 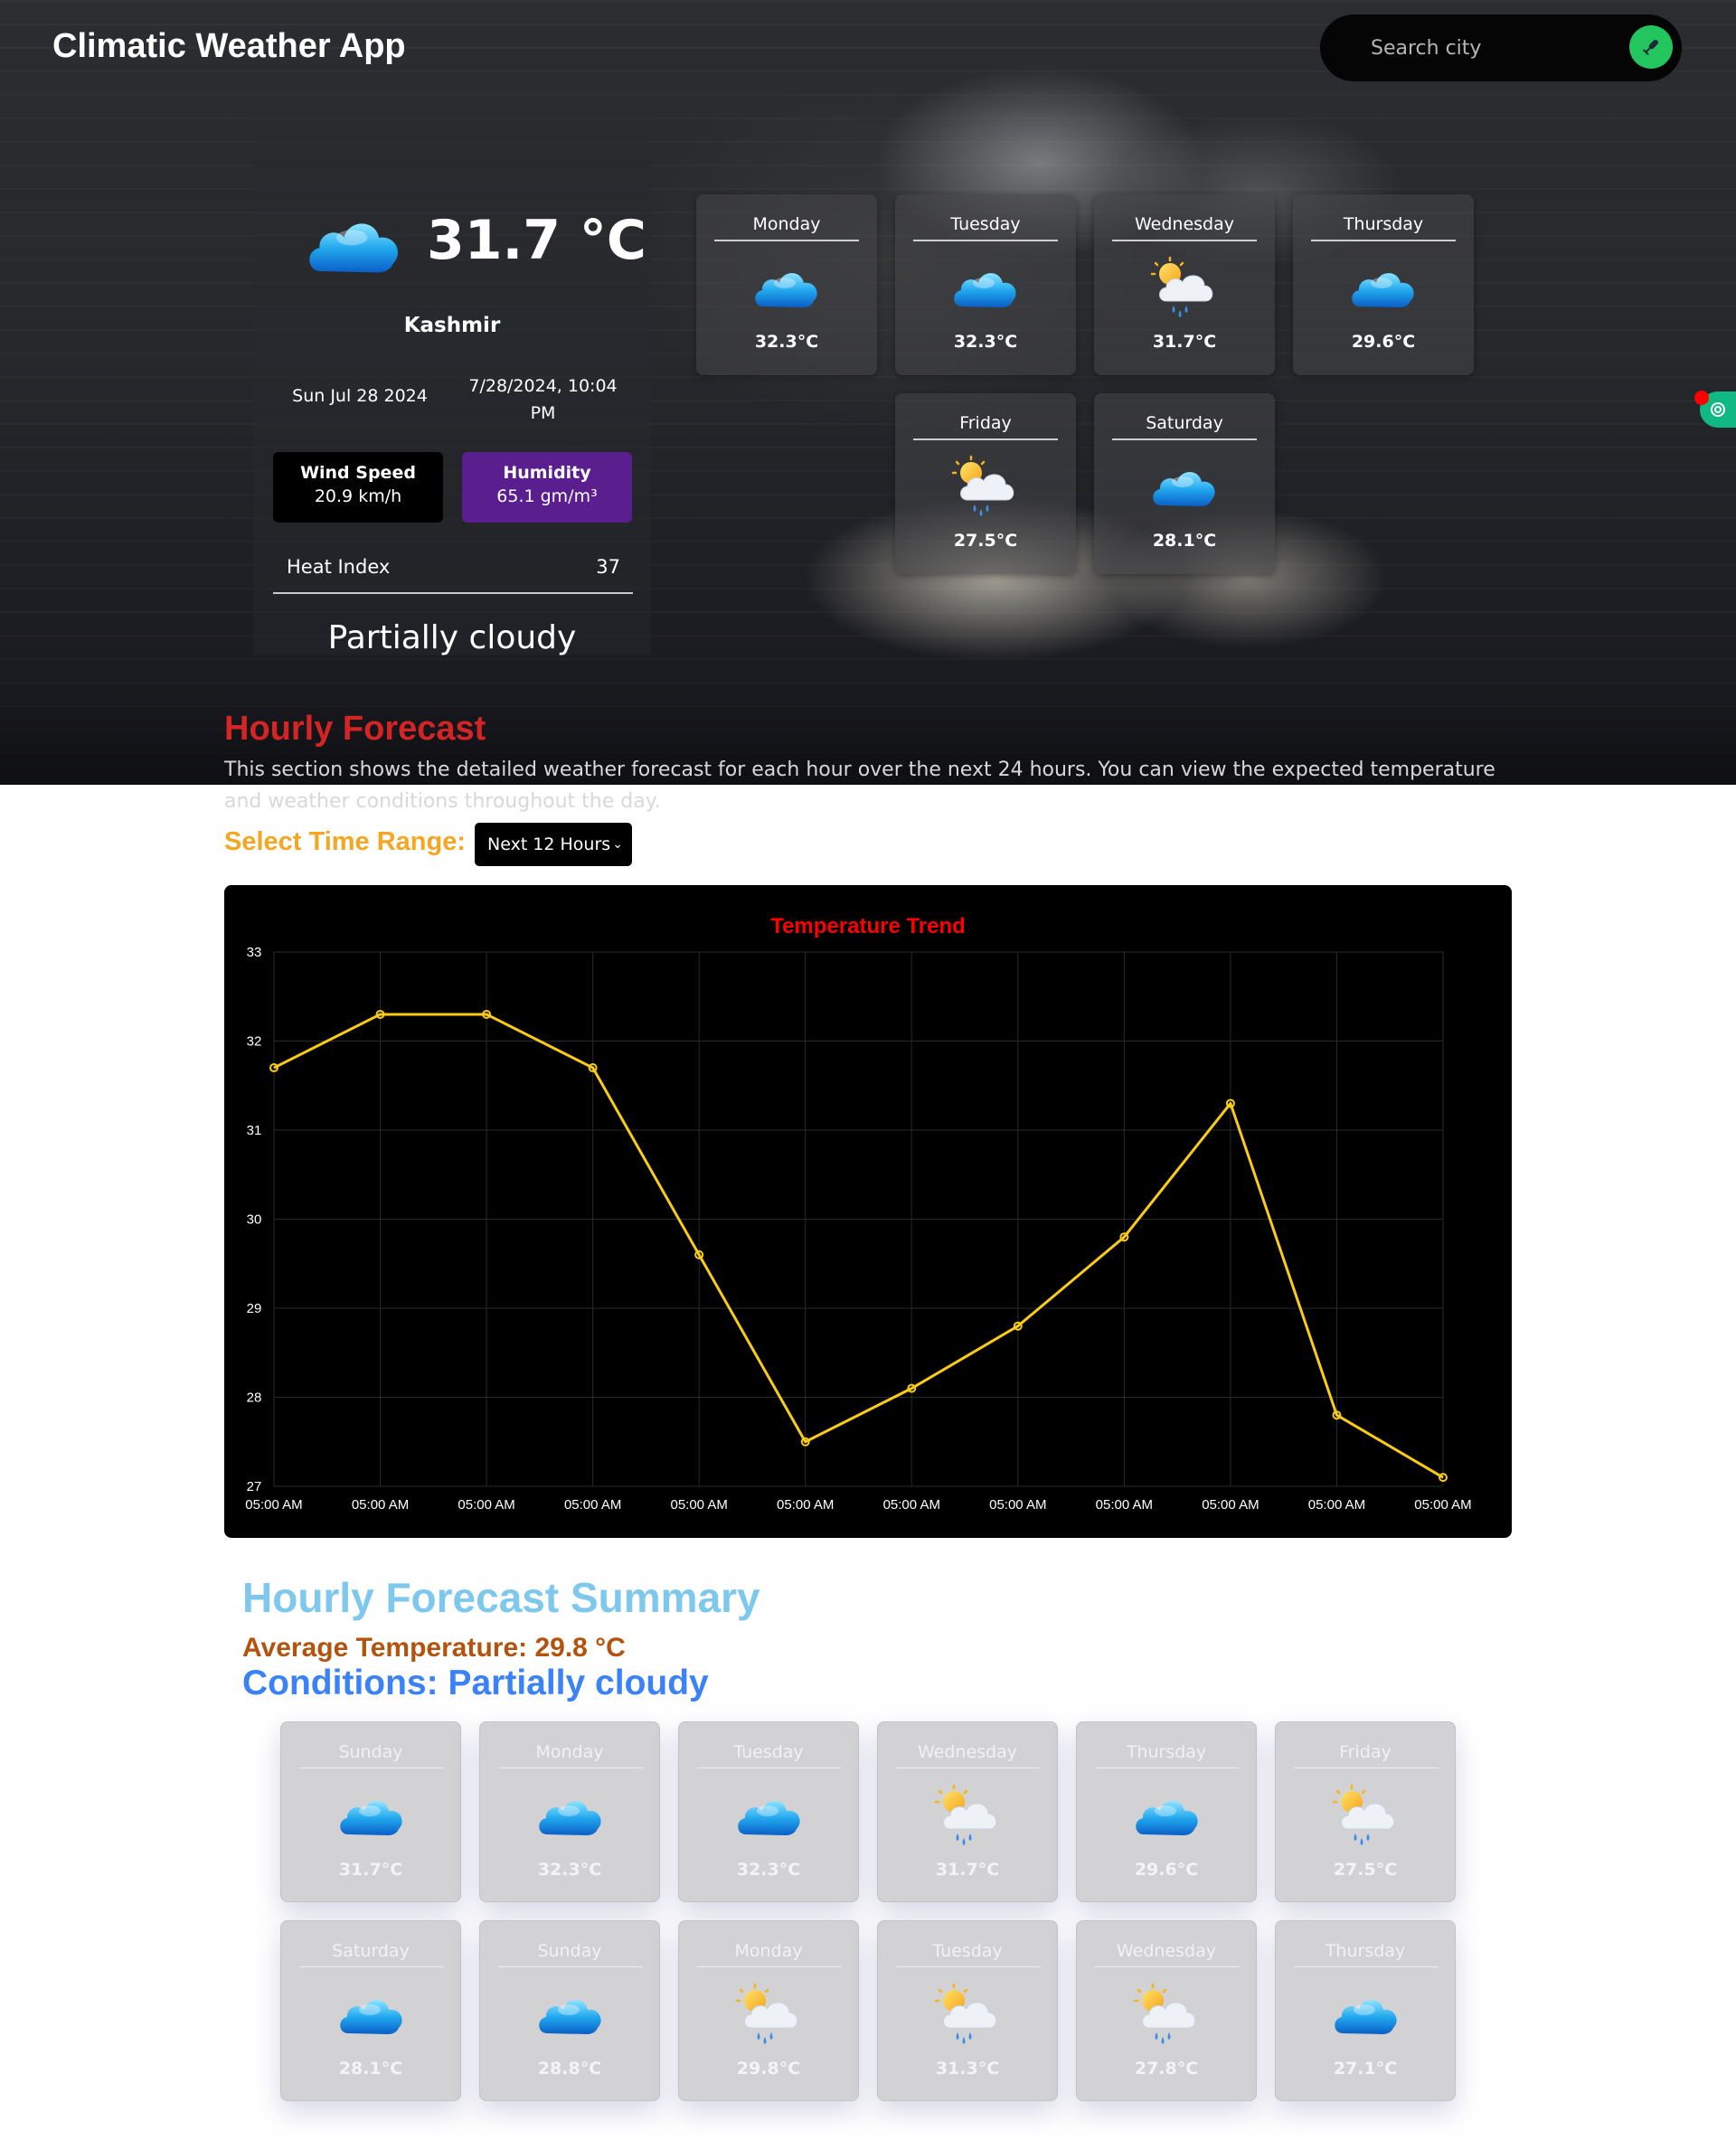 What do you see at coordinates (859, 1246) in the screenshot?
I see `chart-series-line` at bounding box center [859, 1246].